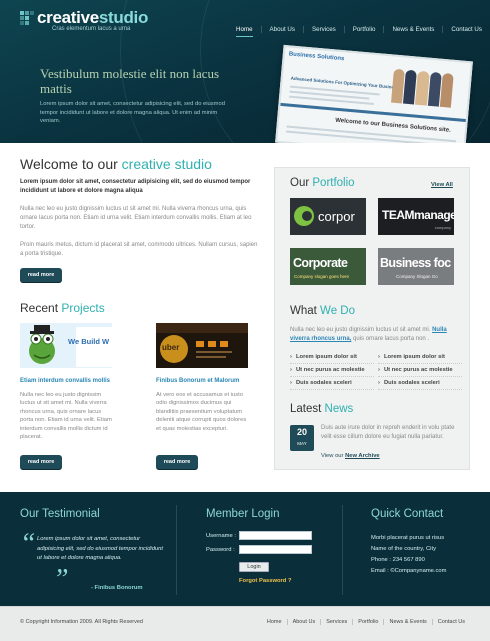 The image size is (490, 641). Describe the element at coordinates (41, 308) in the screenshot. I see `recent-title-a: Recent` at that location.